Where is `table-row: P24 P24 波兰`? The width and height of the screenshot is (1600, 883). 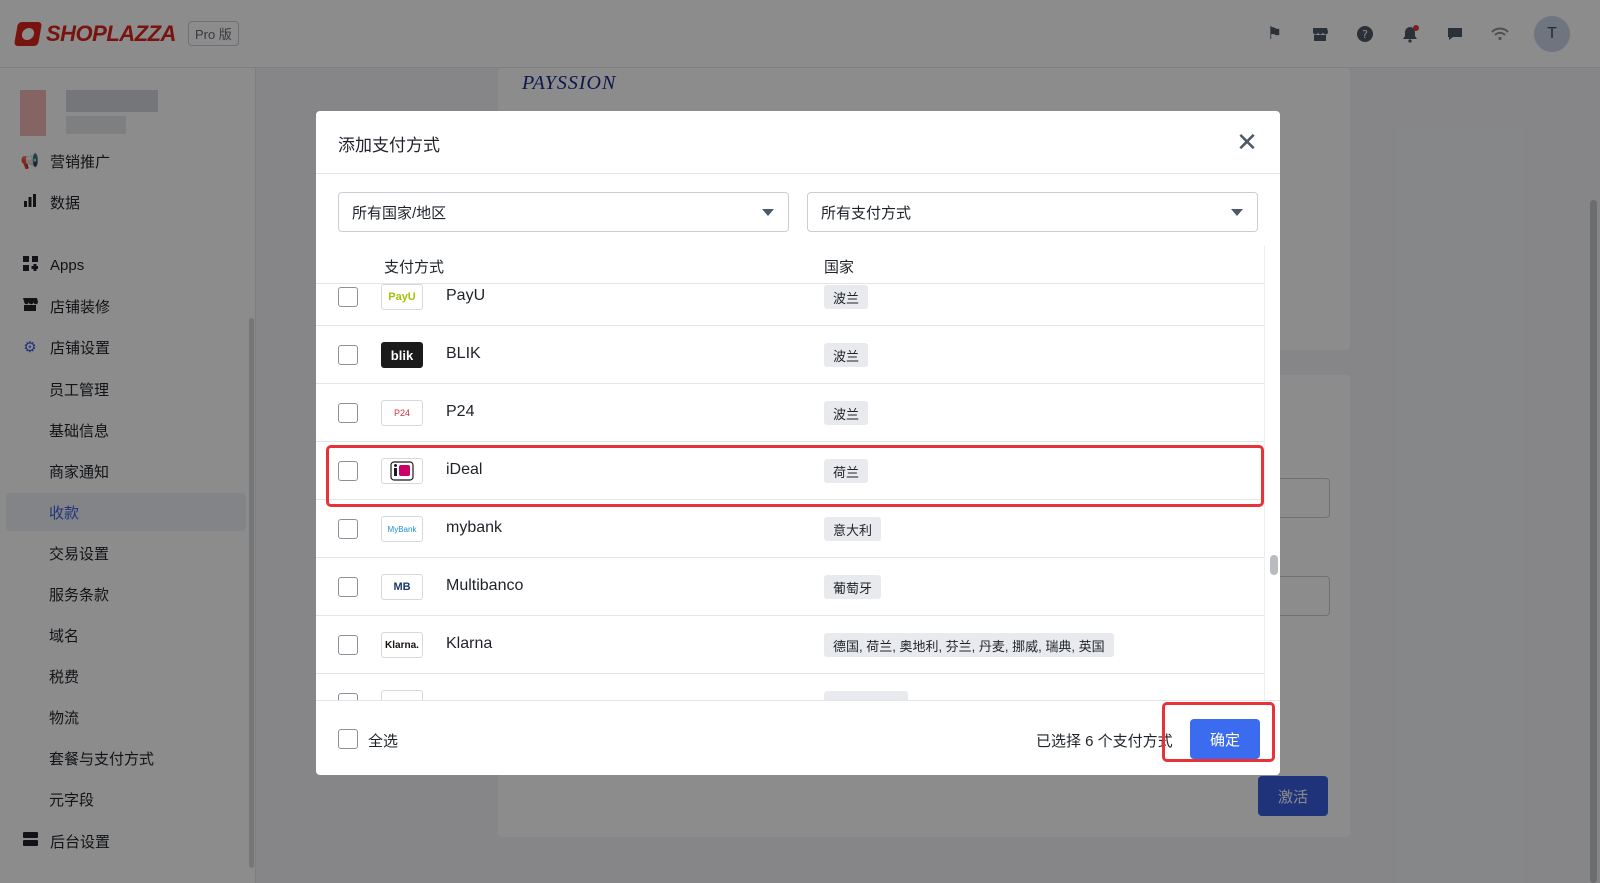 table-row: P24 P24 波兰 is located at coordinates (790, 413).